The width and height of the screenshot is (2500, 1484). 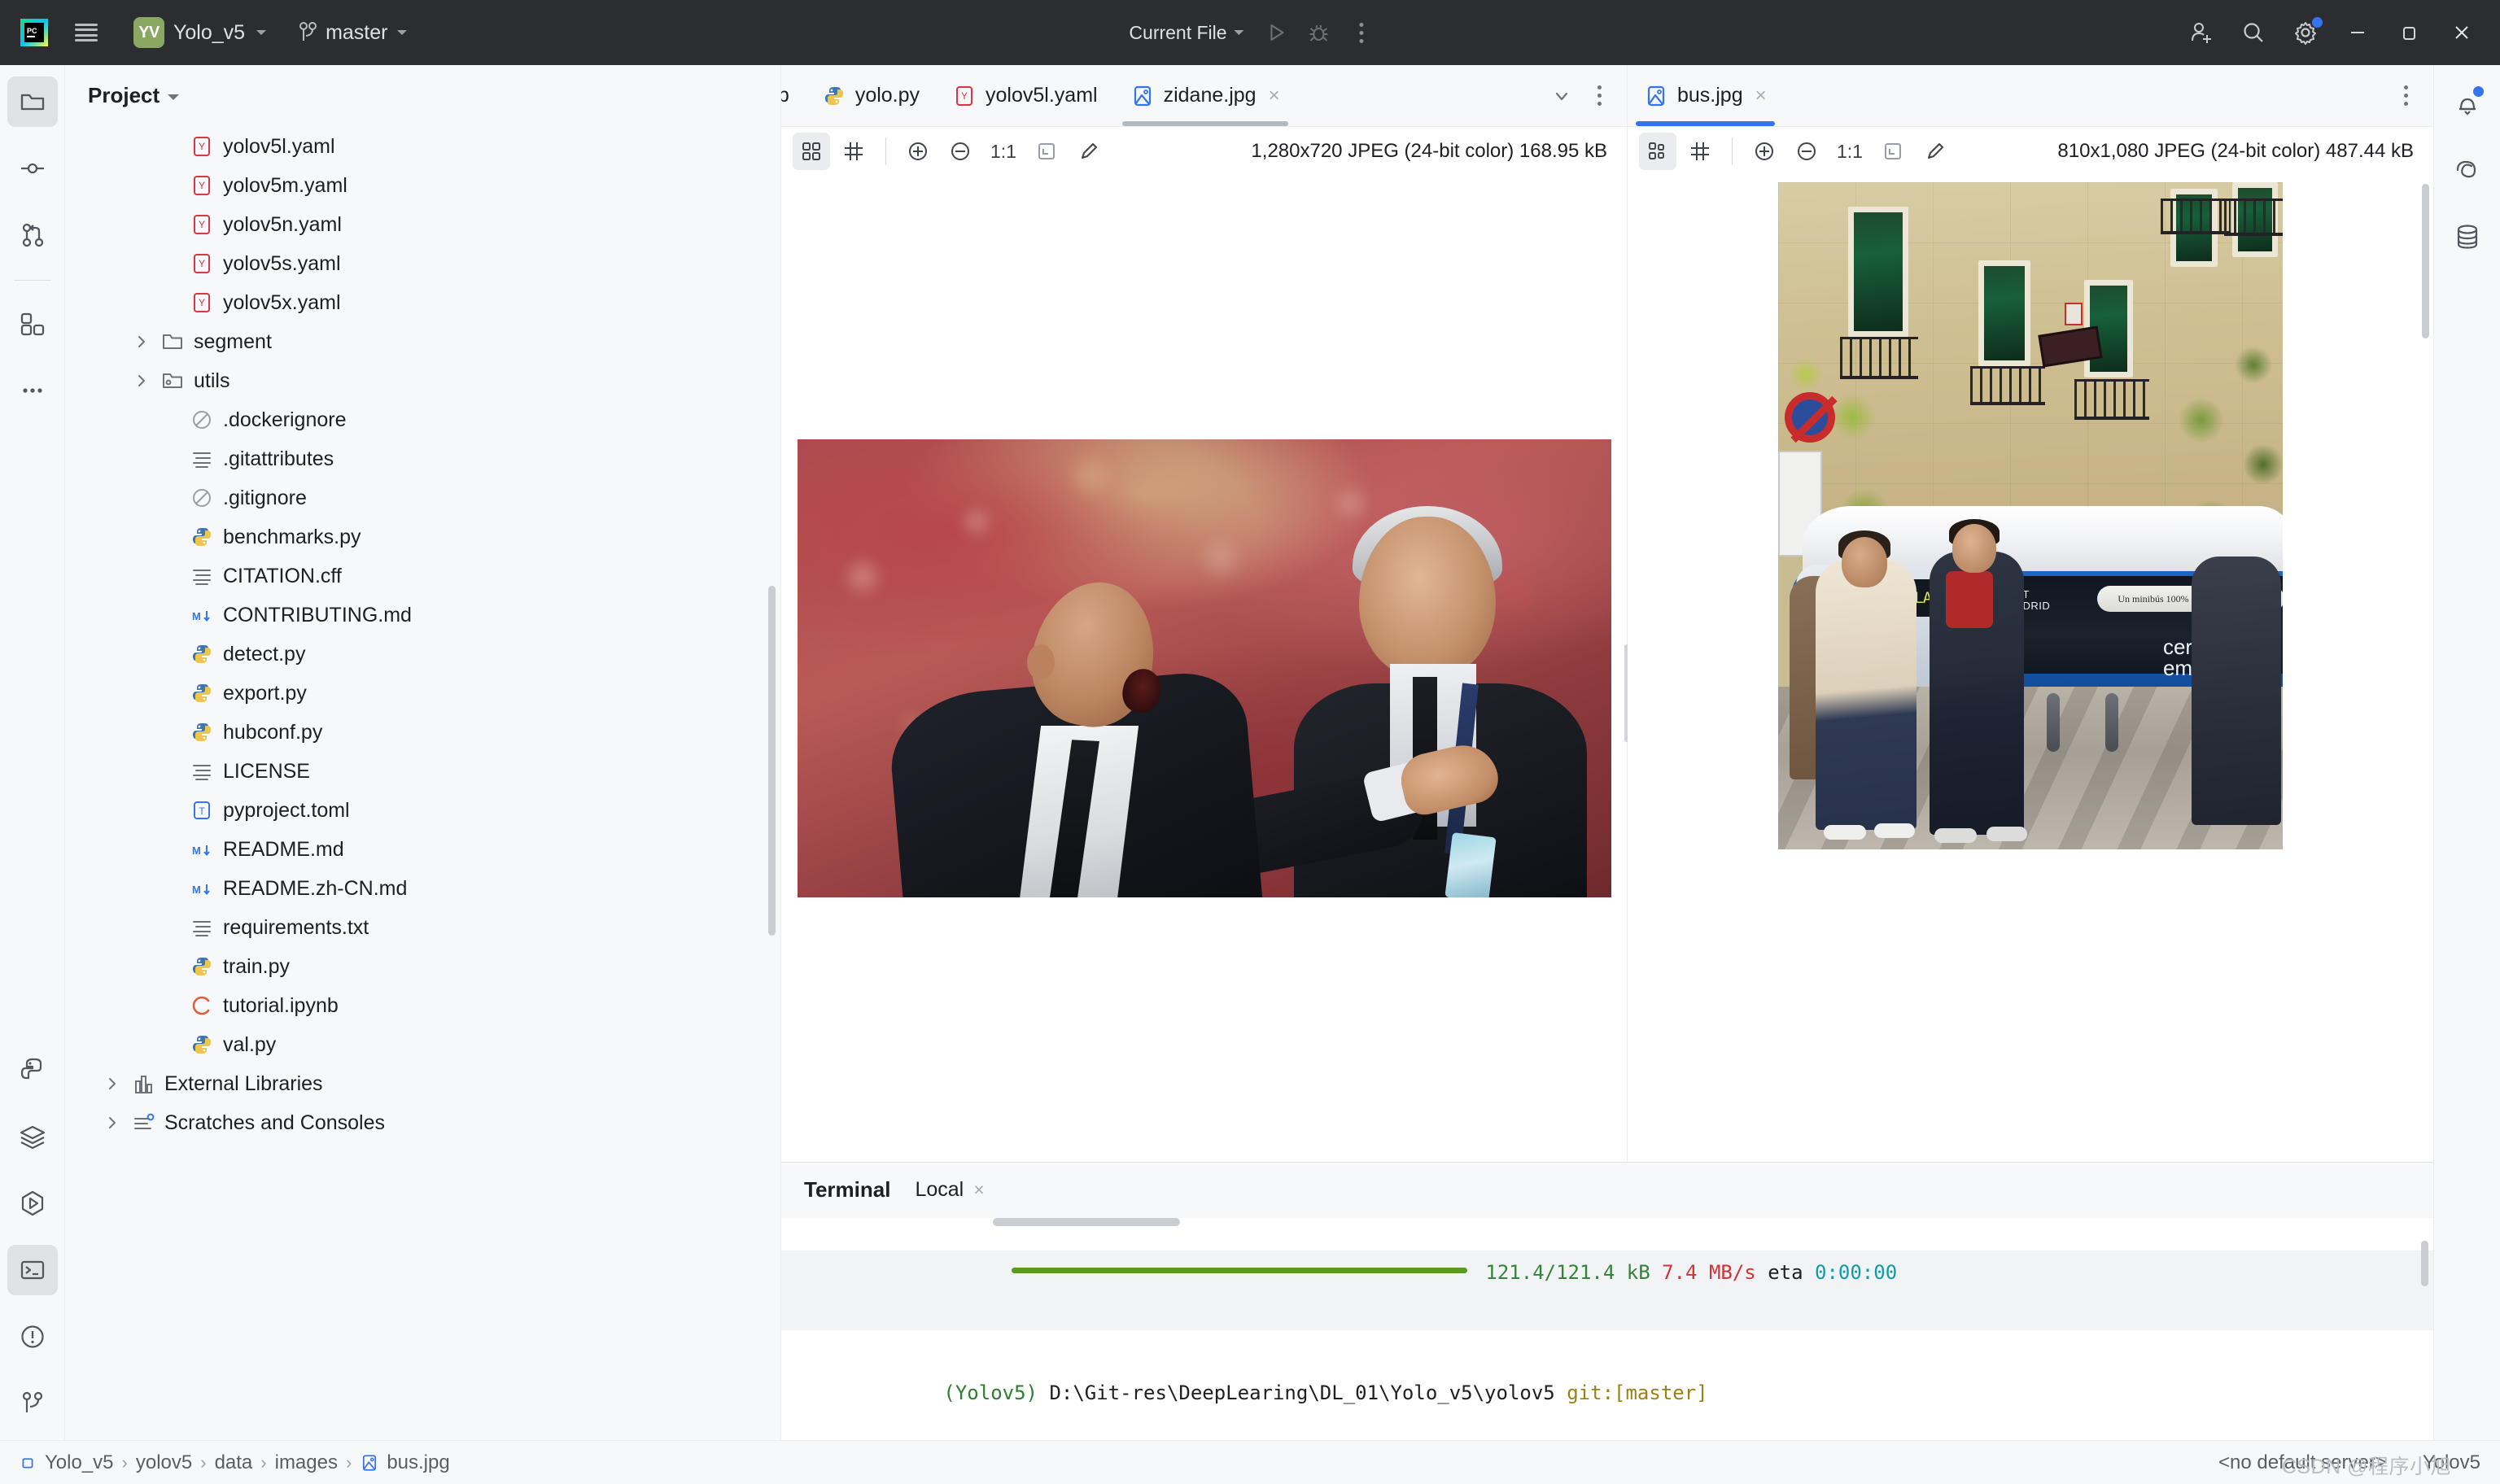 I want to click on markdown-file-icon: M, so click(x=201, y=890).